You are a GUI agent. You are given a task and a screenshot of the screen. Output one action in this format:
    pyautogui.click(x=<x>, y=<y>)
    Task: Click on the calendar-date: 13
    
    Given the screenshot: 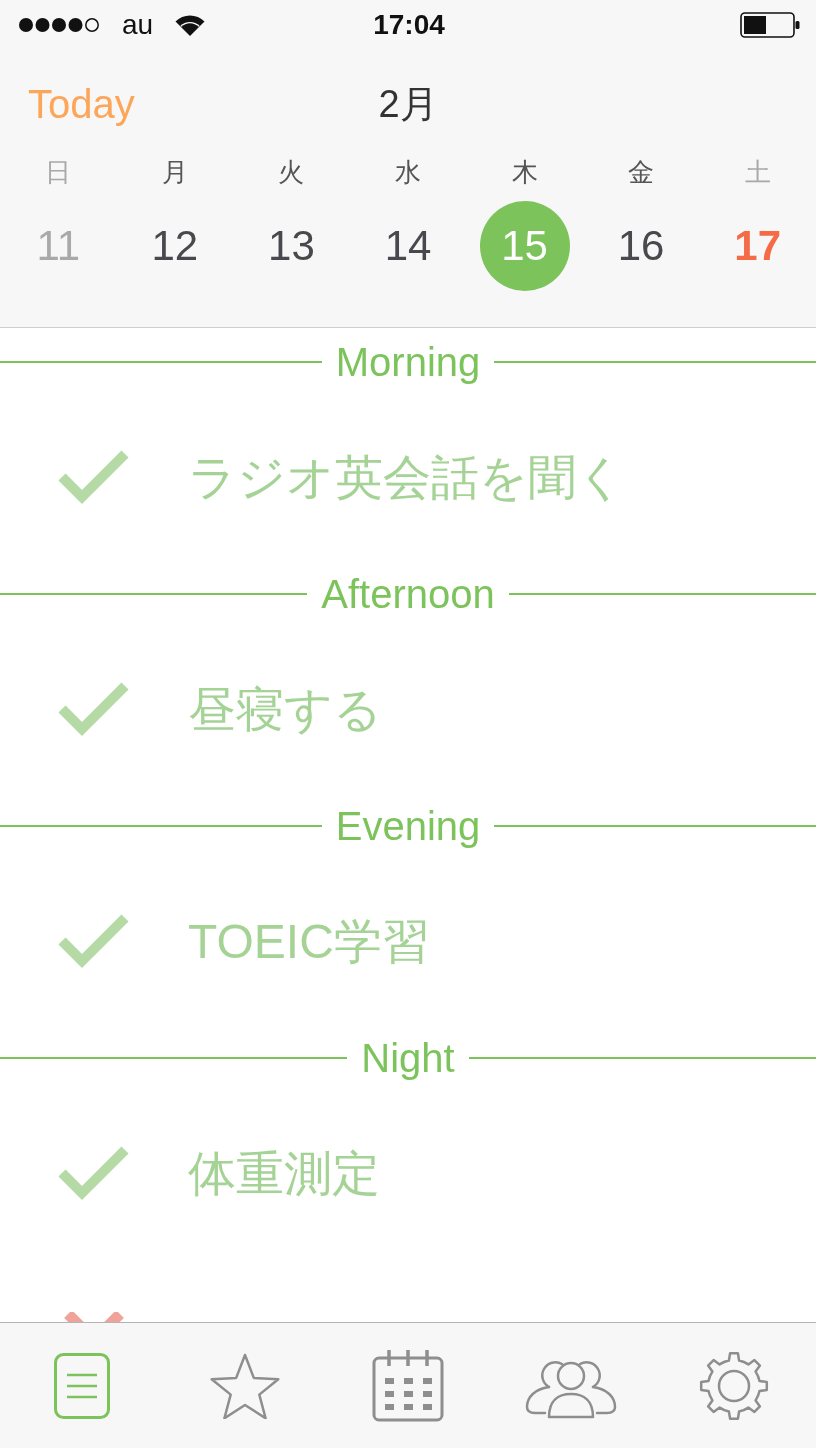 What is the action you would take?
    pyautogui.click(x=291, y=246)
    